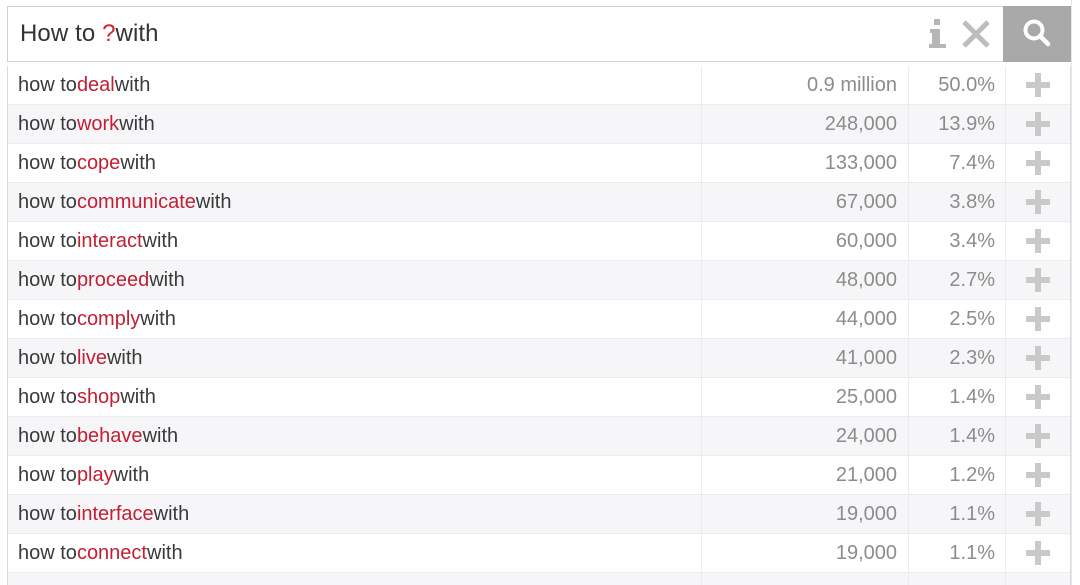  I want to click on table-row: how to communicate with 67,000 3.8%, so click(539, 202).